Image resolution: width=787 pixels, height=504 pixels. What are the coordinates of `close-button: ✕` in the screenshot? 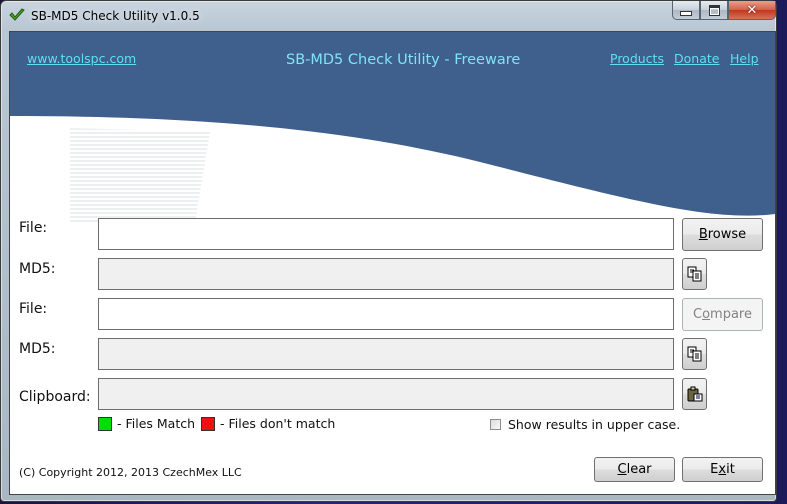 It's located at (752, 10).